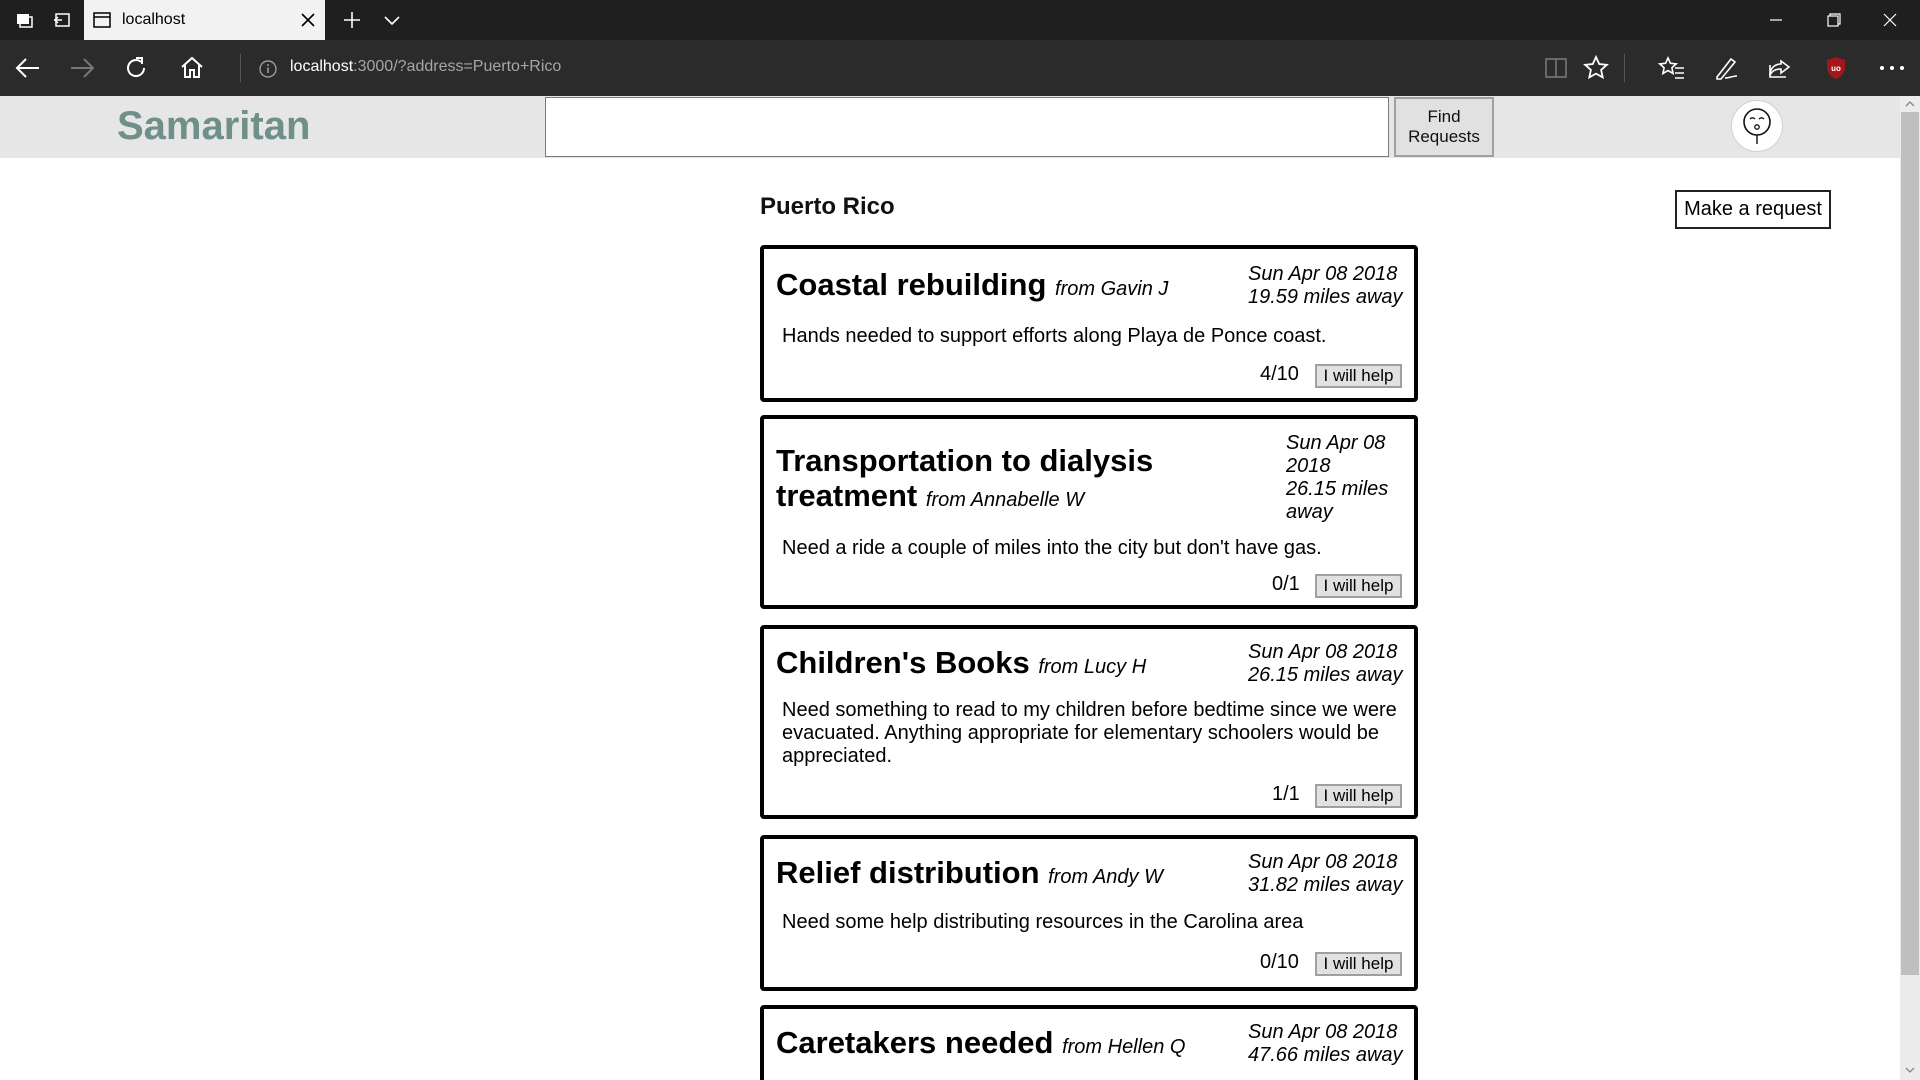 The height and width of the screenshot is (1080, 1920). I want to click on request-date: Sun Apr 08, so click(1336, 443).